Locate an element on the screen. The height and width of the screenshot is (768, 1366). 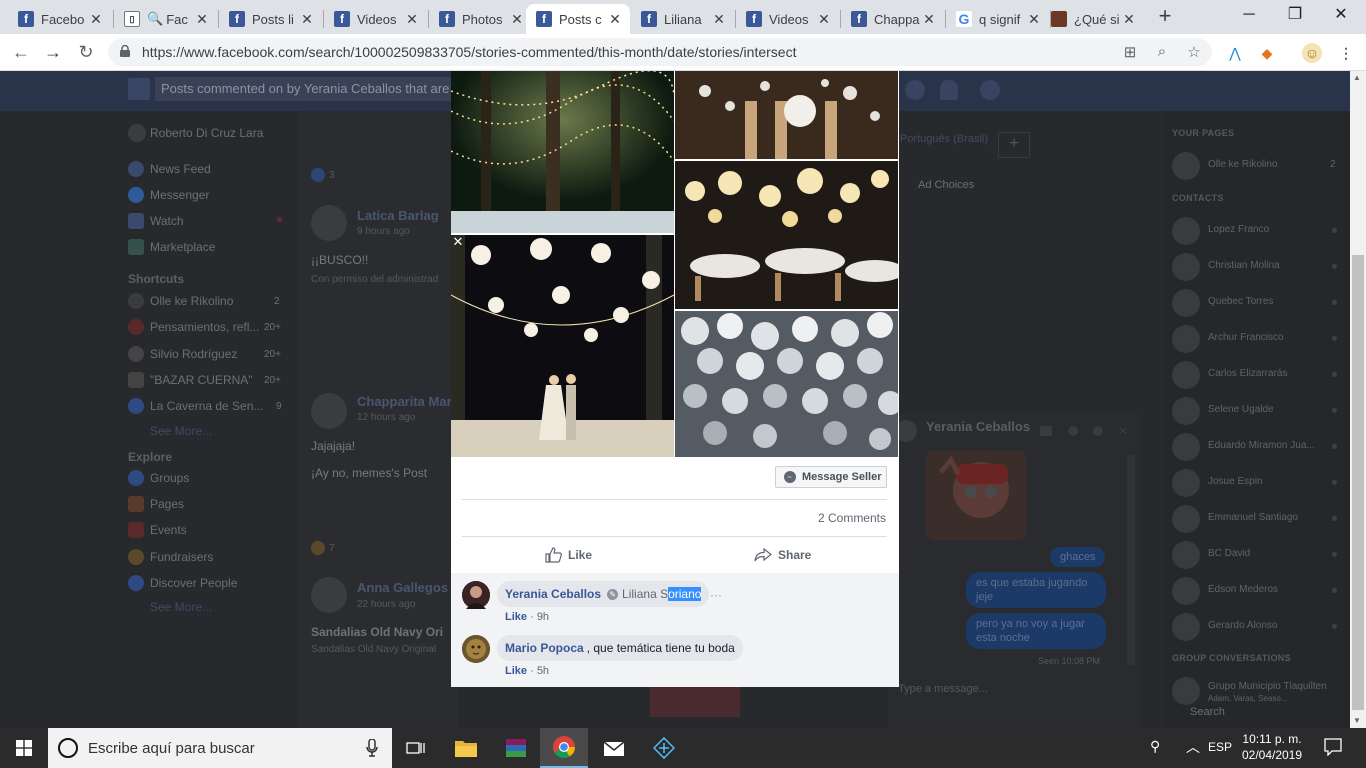
app-icon is located at coordinates (664, 748).